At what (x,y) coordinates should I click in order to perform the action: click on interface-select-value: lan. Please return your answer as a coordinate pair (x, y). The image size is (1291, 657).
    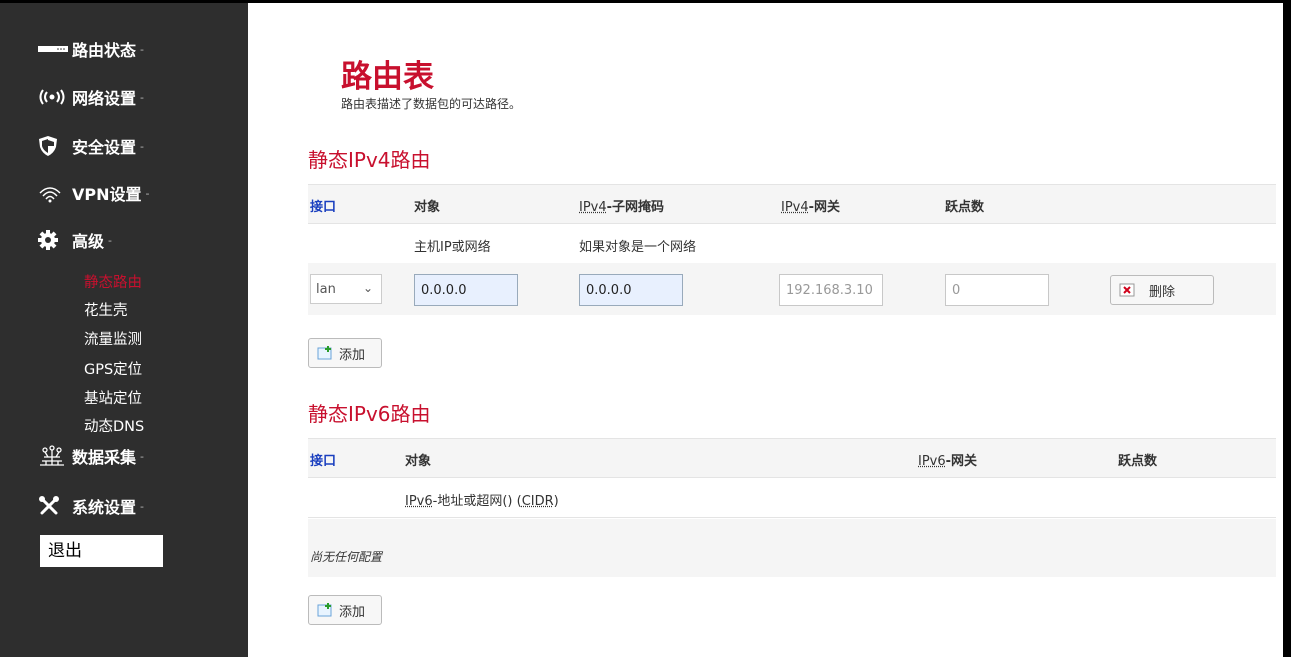
    Looking at the image, I should click on (326, 289).